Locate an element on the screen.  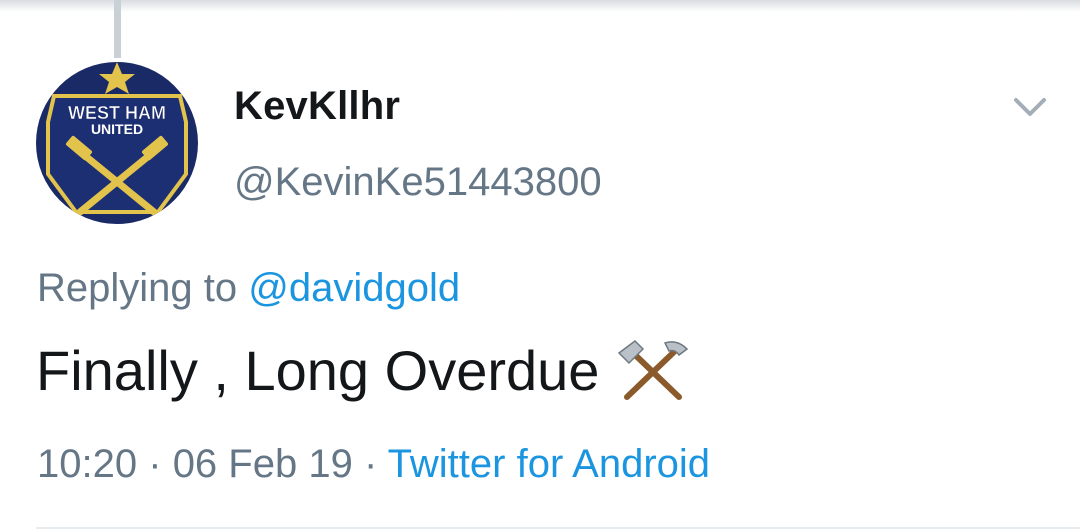
tweet-date: 06 Feb 19 is located at coordinates (262, 464).